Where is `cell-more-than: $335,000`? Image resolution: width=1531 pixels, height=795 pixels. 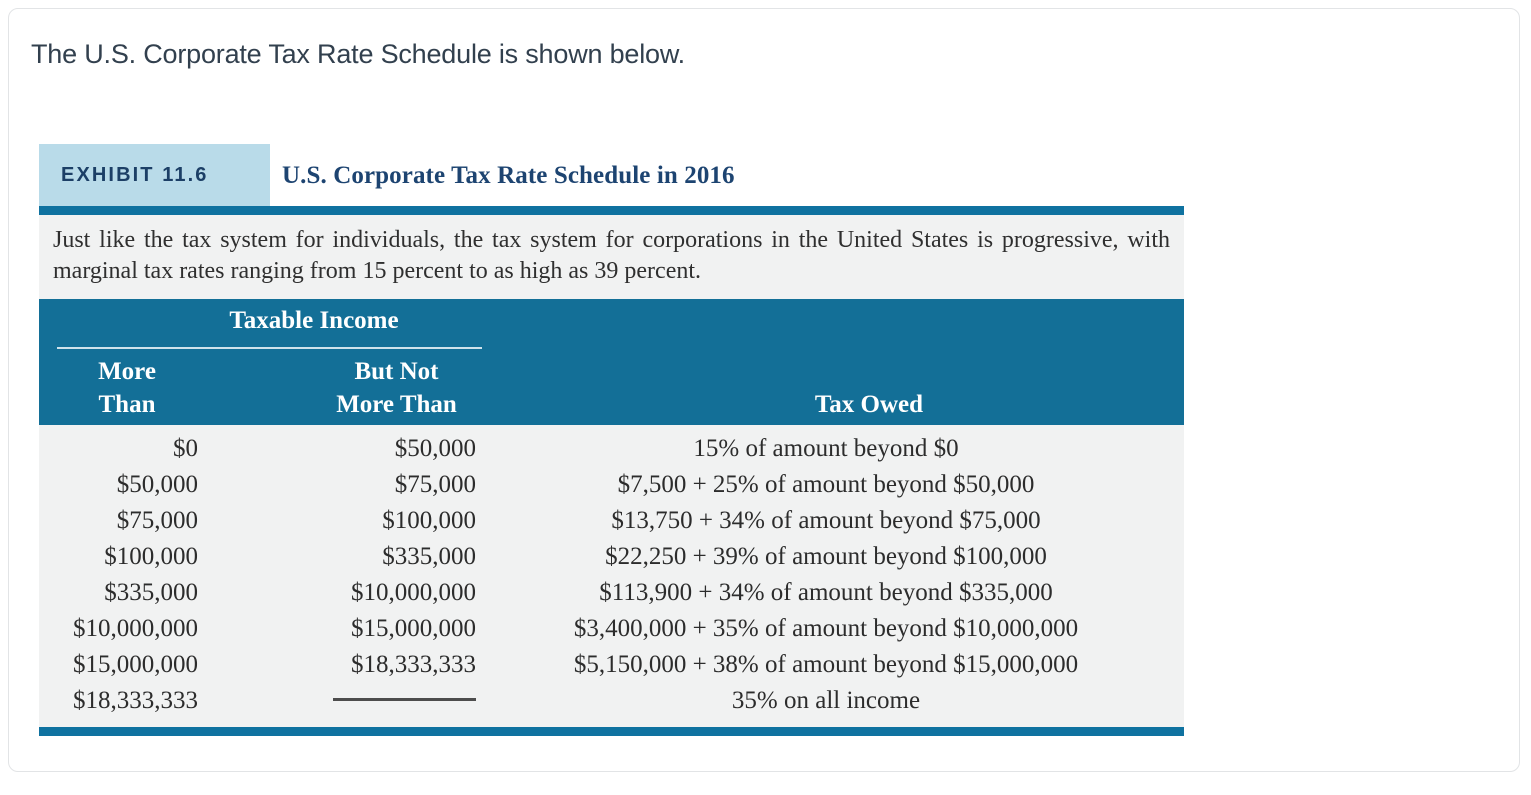 cell-more-than: $335,000 is located at coordinates (151, 592).